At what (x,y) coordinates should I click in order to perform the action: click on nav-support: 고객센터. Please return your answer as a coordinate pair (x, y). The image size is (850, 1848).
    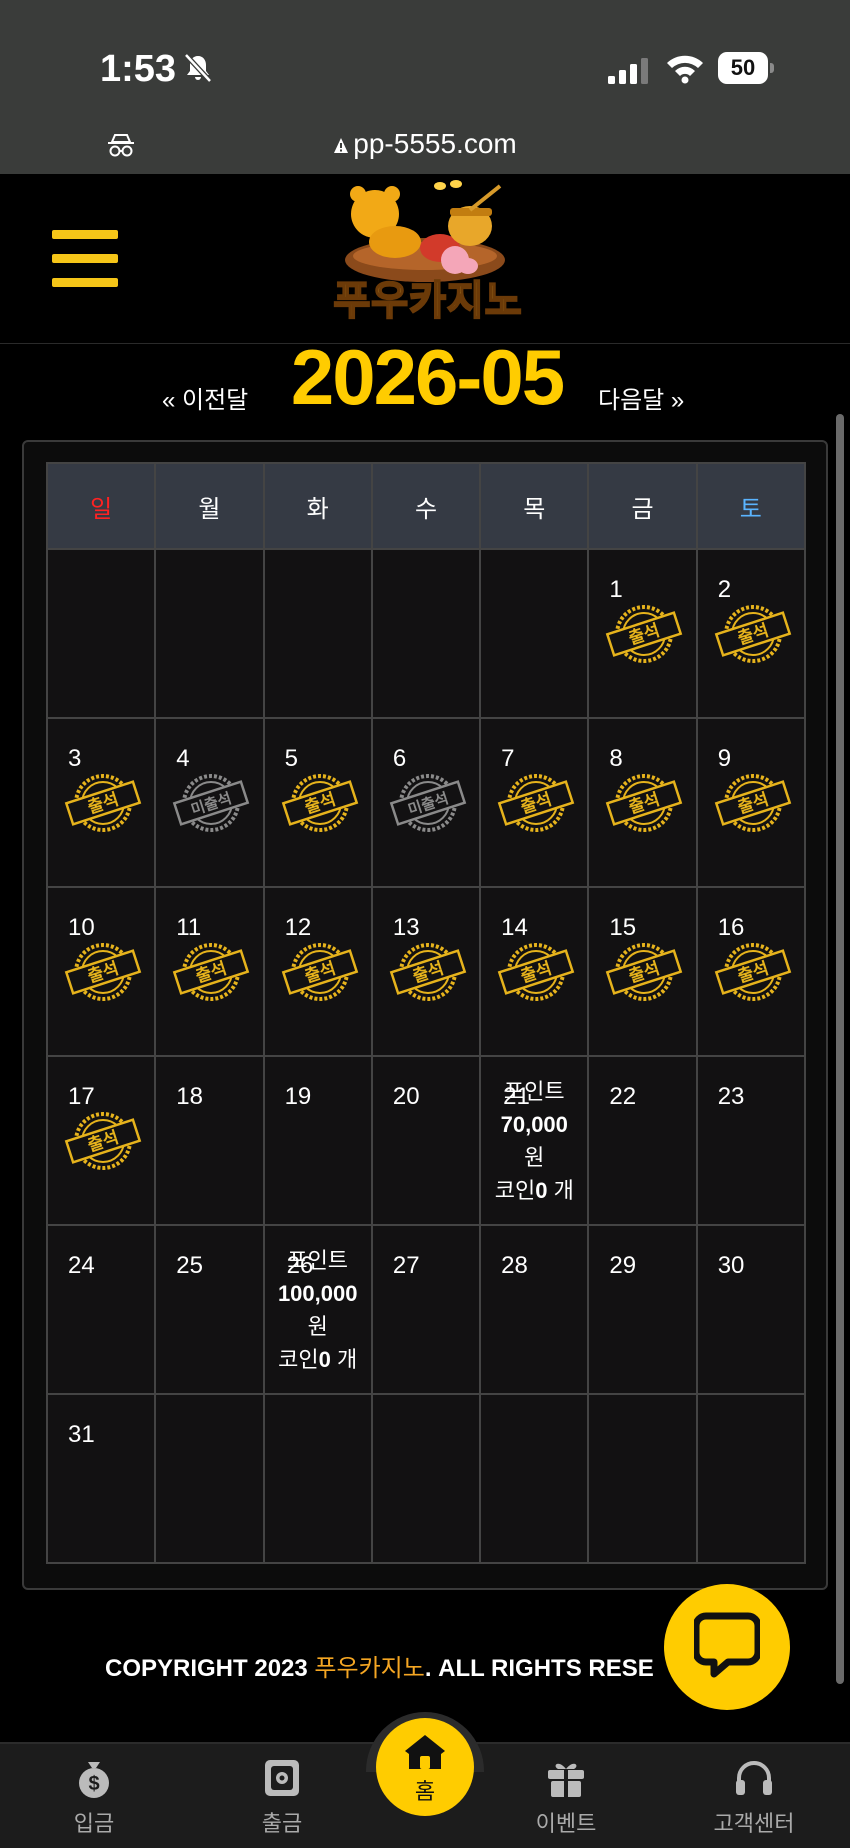
    Looking at the image, I should click on (754, 1797).